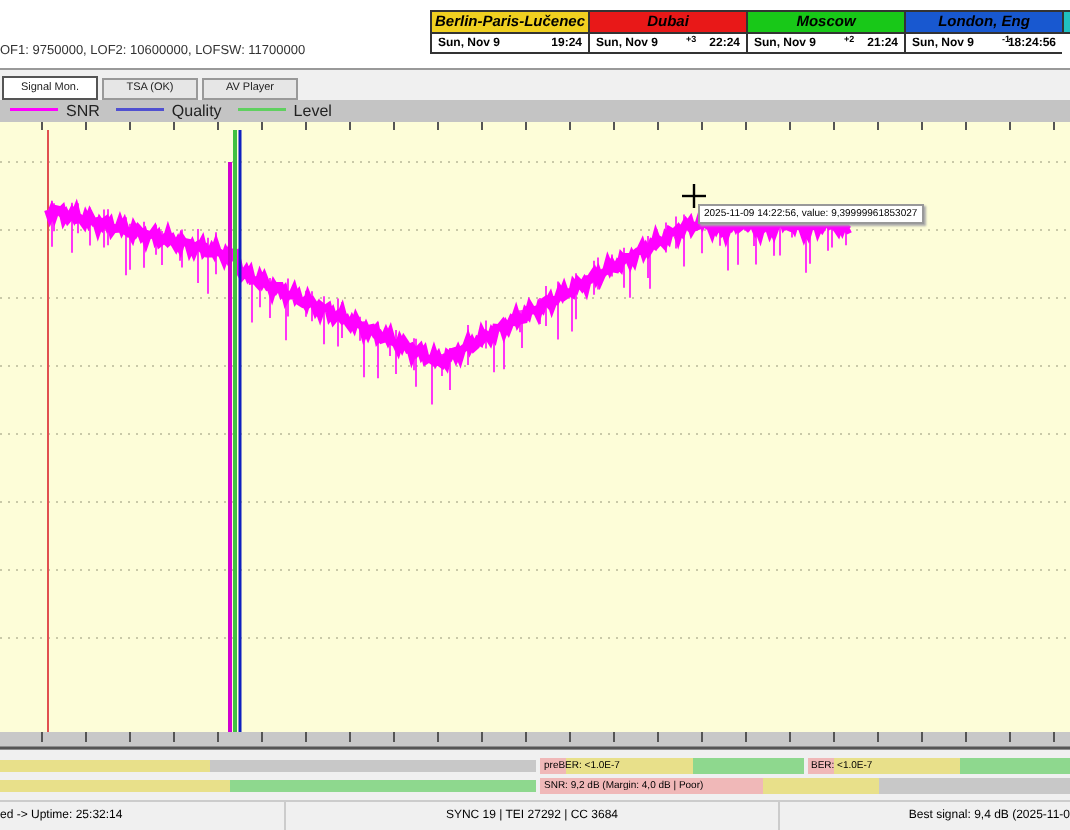  Describe the element at coordinates (83, 110) in the screenshot. I see `legend-label: SNR` at that location.